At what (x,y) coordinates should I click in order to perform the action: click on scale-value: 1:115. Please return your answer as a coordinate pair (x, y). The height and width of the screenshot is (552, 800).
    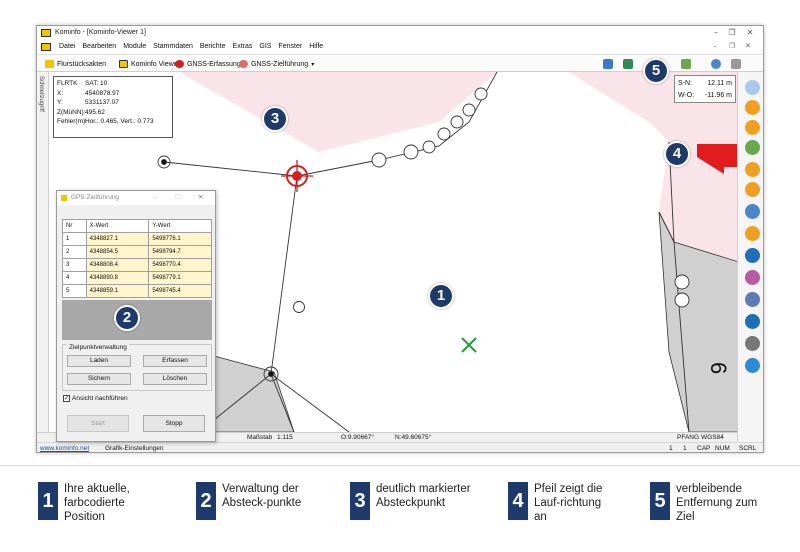
    Looking at the image, I should click on (285, 437).